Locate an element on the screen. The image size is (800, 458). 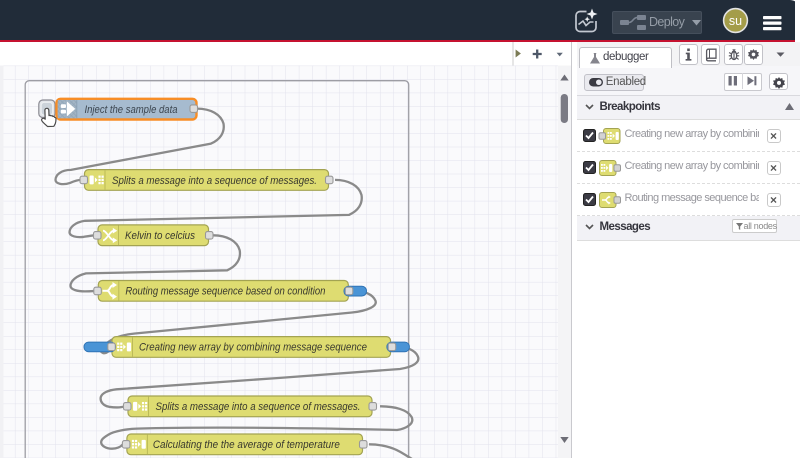
svg-text: Kelvin to celcius is located at coordinates (160, 236).